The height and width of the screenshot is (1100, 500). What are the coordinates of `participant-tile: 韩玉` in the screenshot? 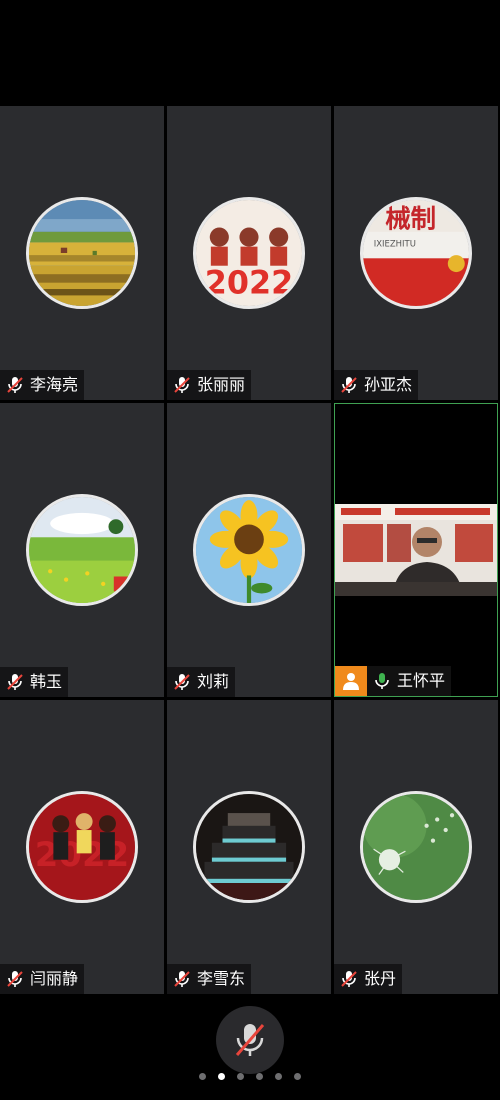 It's located at (82, 550).